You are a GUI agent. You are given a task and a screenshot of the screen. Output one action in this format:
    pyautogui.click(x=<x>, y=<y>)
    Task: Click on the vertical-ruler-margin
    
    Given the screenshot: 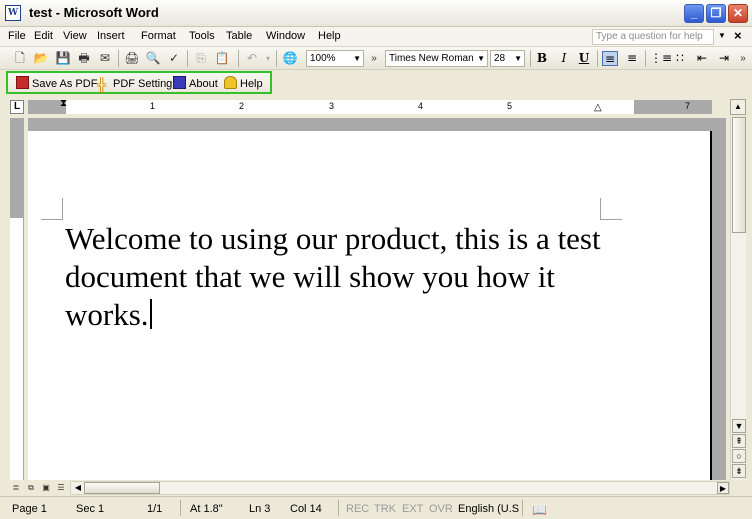 What is the action you would take?
    pyautogui.click(x=17, y=168)
    